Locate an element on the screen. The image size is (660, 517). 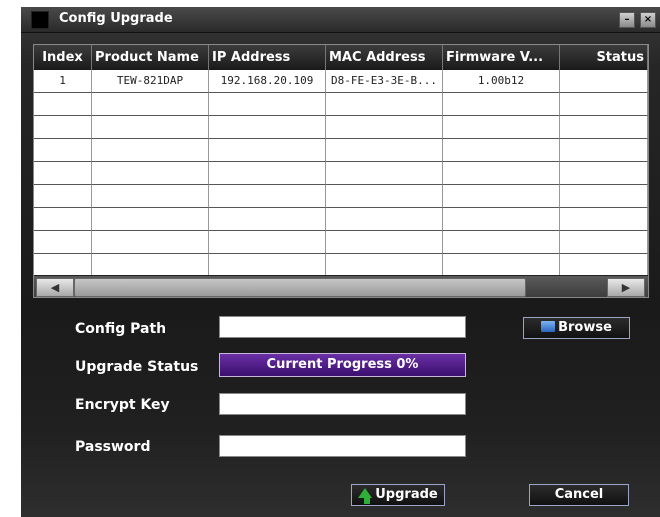
config-path-input is located at coordinates (342, 327).